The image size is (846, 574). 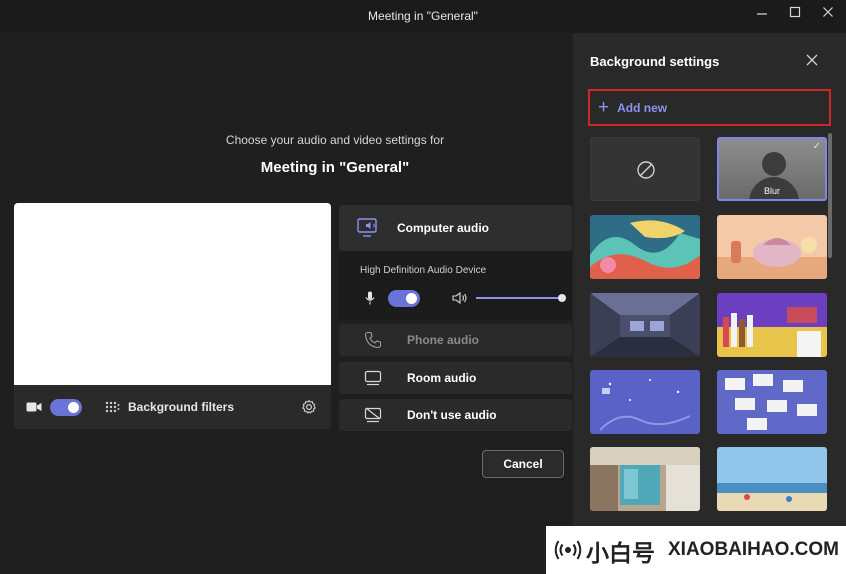 I want to click on settings-prompt: Choose your audio and video settings for, so click(x=335, y=140).